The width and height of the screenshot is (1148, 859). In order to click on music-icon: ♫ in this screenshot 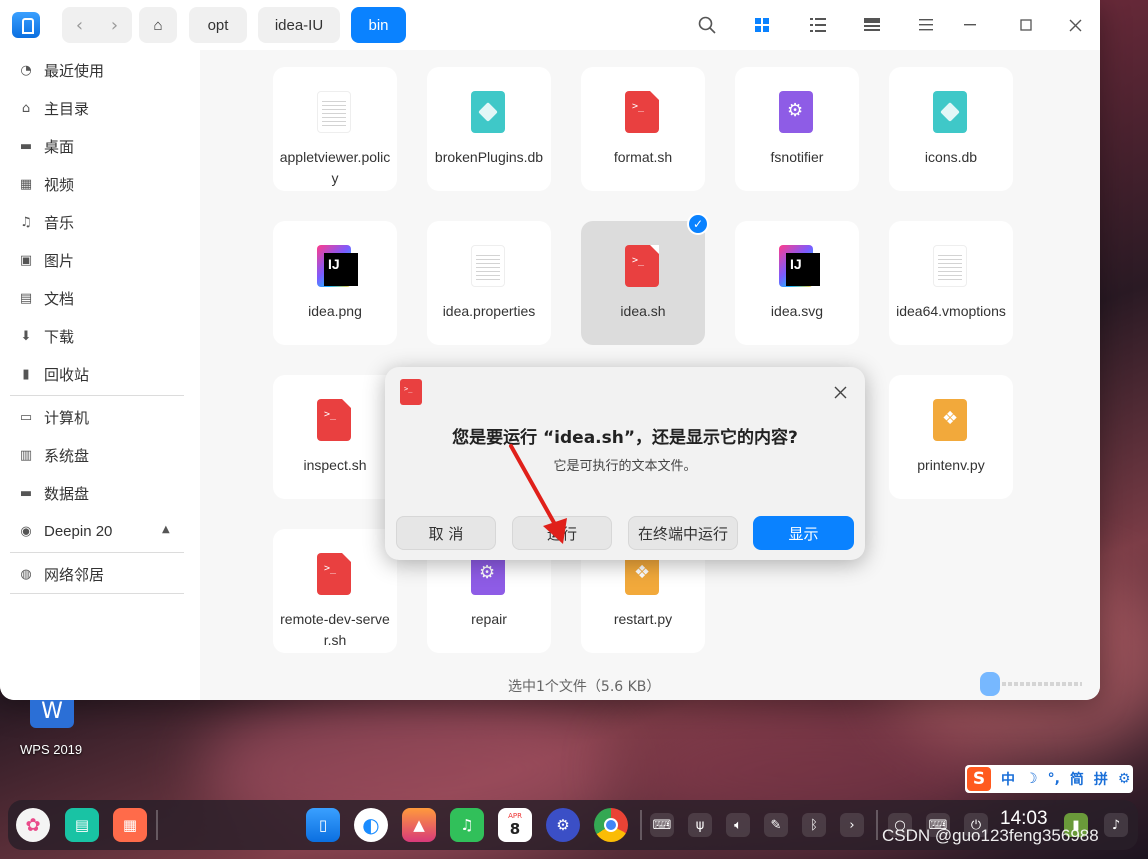, I will do `click(26, 222)`.